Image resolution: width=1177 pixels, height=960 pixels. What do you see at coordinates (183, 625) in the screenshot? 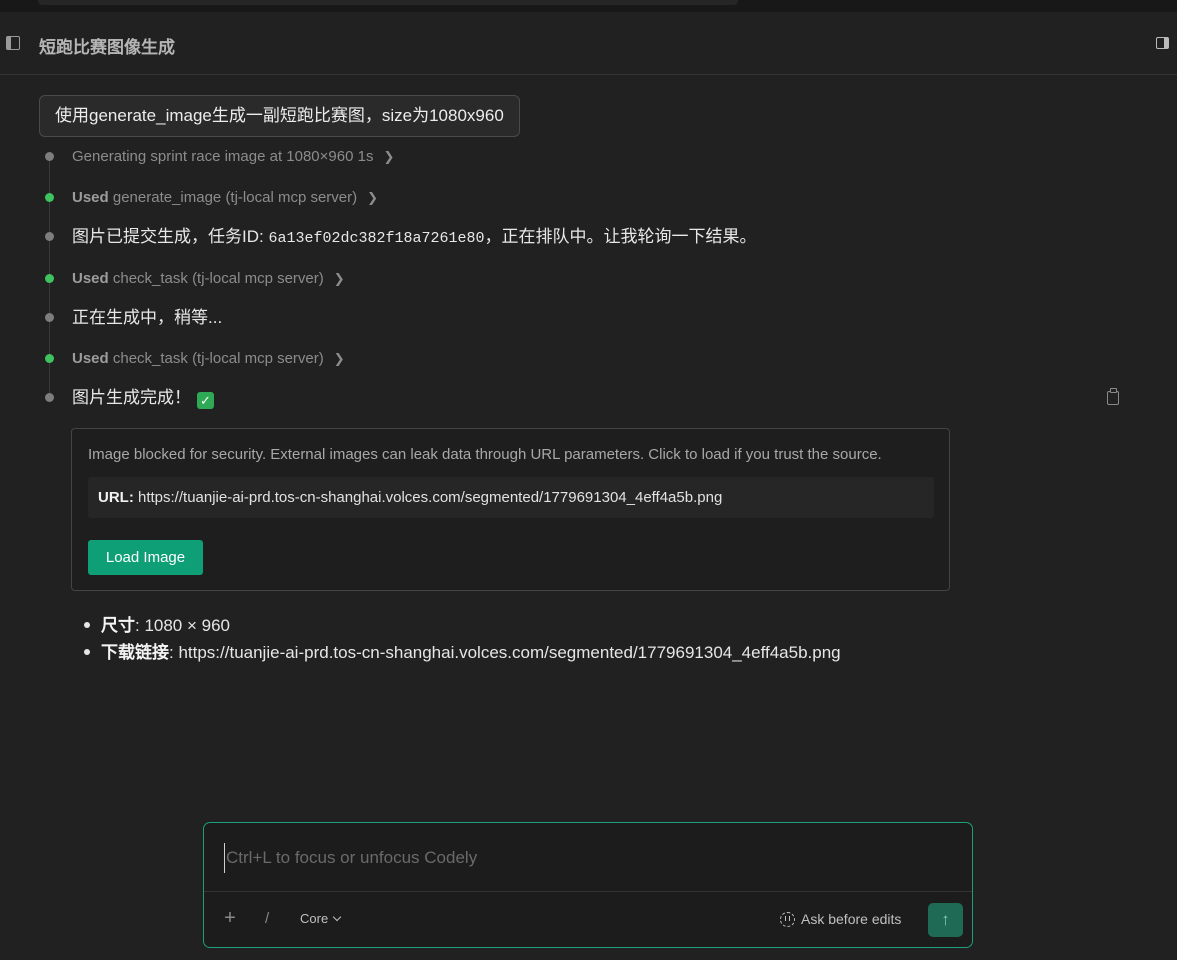
I see `size-value: : 1080 × 960` at bounding box center [183, 625].